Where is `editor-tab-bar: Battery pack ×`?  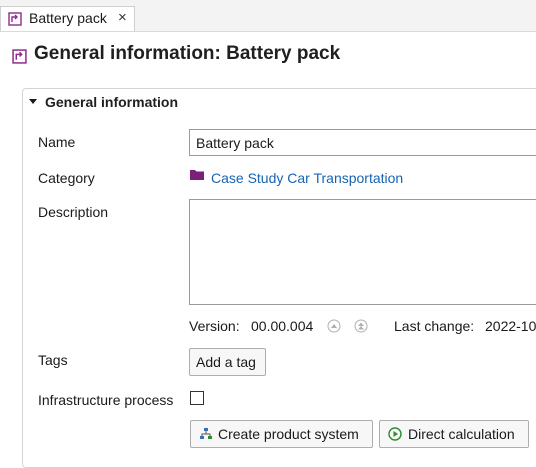 editor-tab-bar: Battery pack × is located at coordinates (268, 16).